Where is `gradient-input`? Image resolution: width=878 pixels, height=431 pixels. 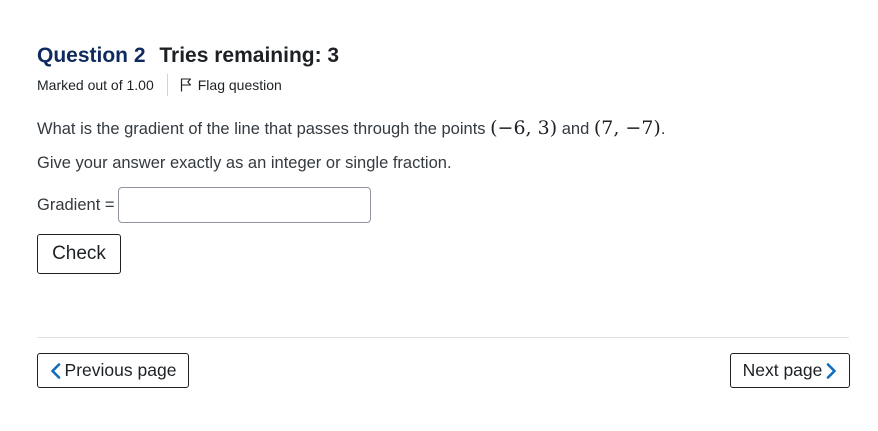
gradient-input is located at coordinates (244, 205).